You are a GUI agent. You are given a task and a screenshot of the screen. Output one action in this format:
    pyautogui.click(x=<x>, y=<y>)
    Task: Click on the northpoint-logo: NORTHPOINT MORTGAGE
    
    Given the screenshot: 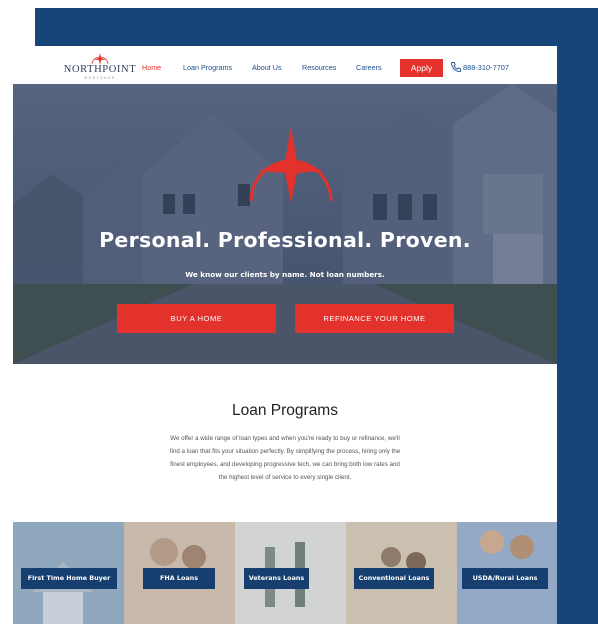 What is the action you would take?
    pyautogui.click(x=100, y=67)
    